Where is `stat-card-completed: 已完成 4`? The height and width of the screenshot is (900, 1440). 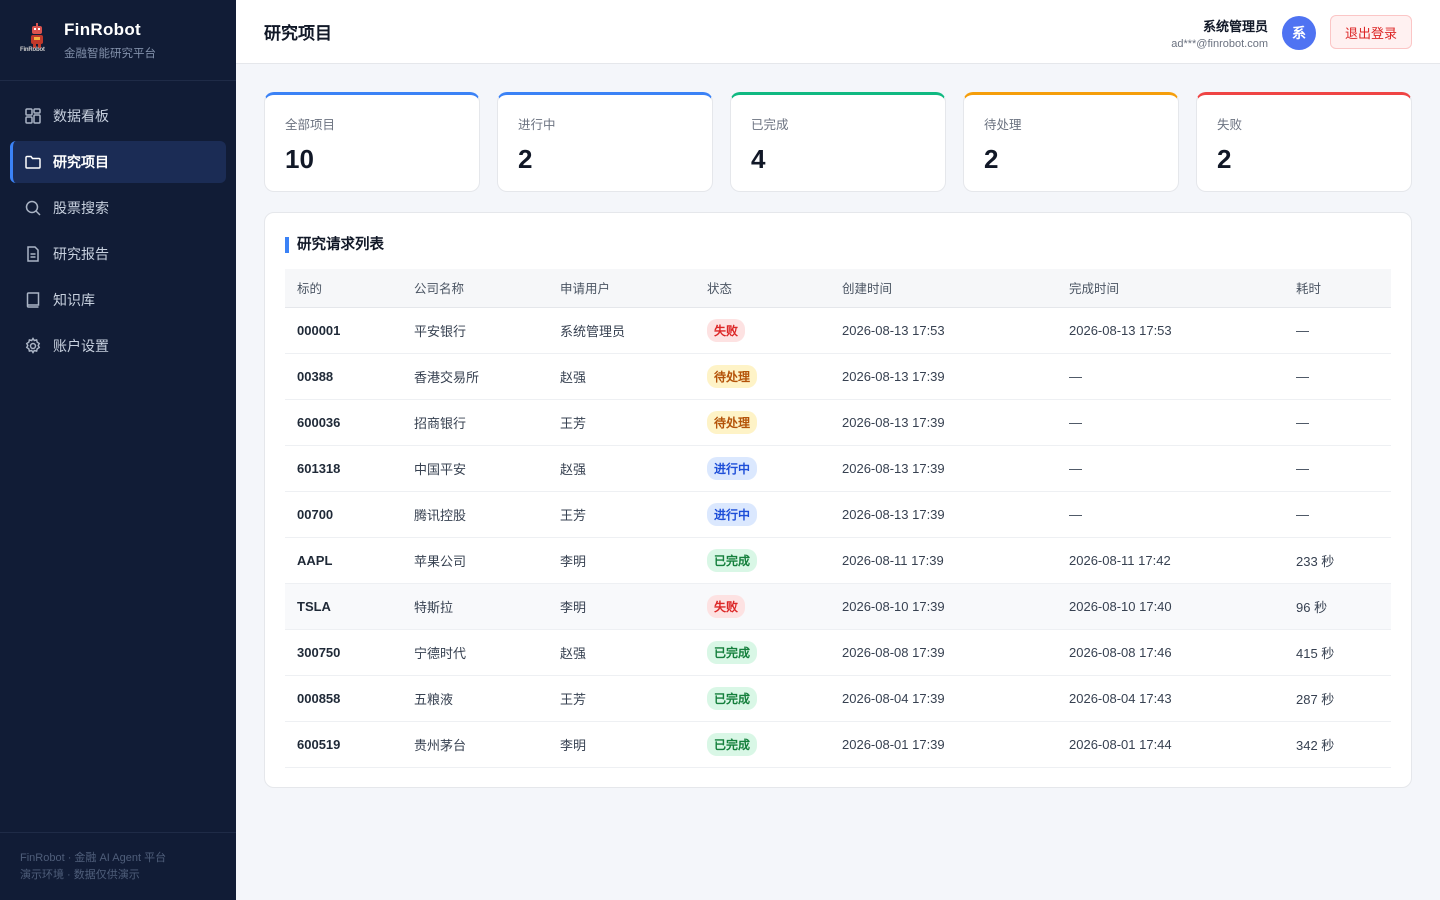 stat-card-completed: 已完成 4 is located at coordinates (838, 142).